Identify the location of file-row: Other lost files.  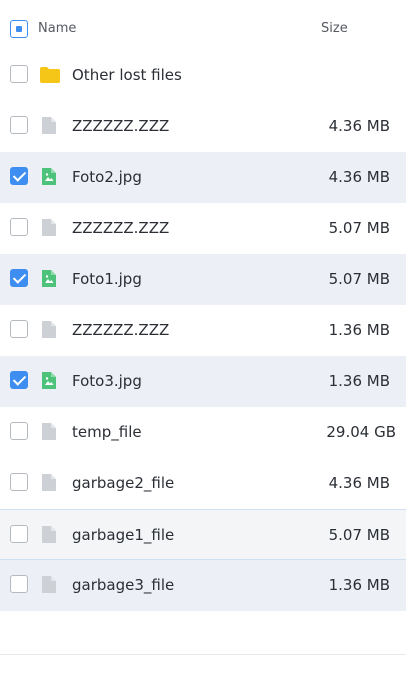
(203, 75).